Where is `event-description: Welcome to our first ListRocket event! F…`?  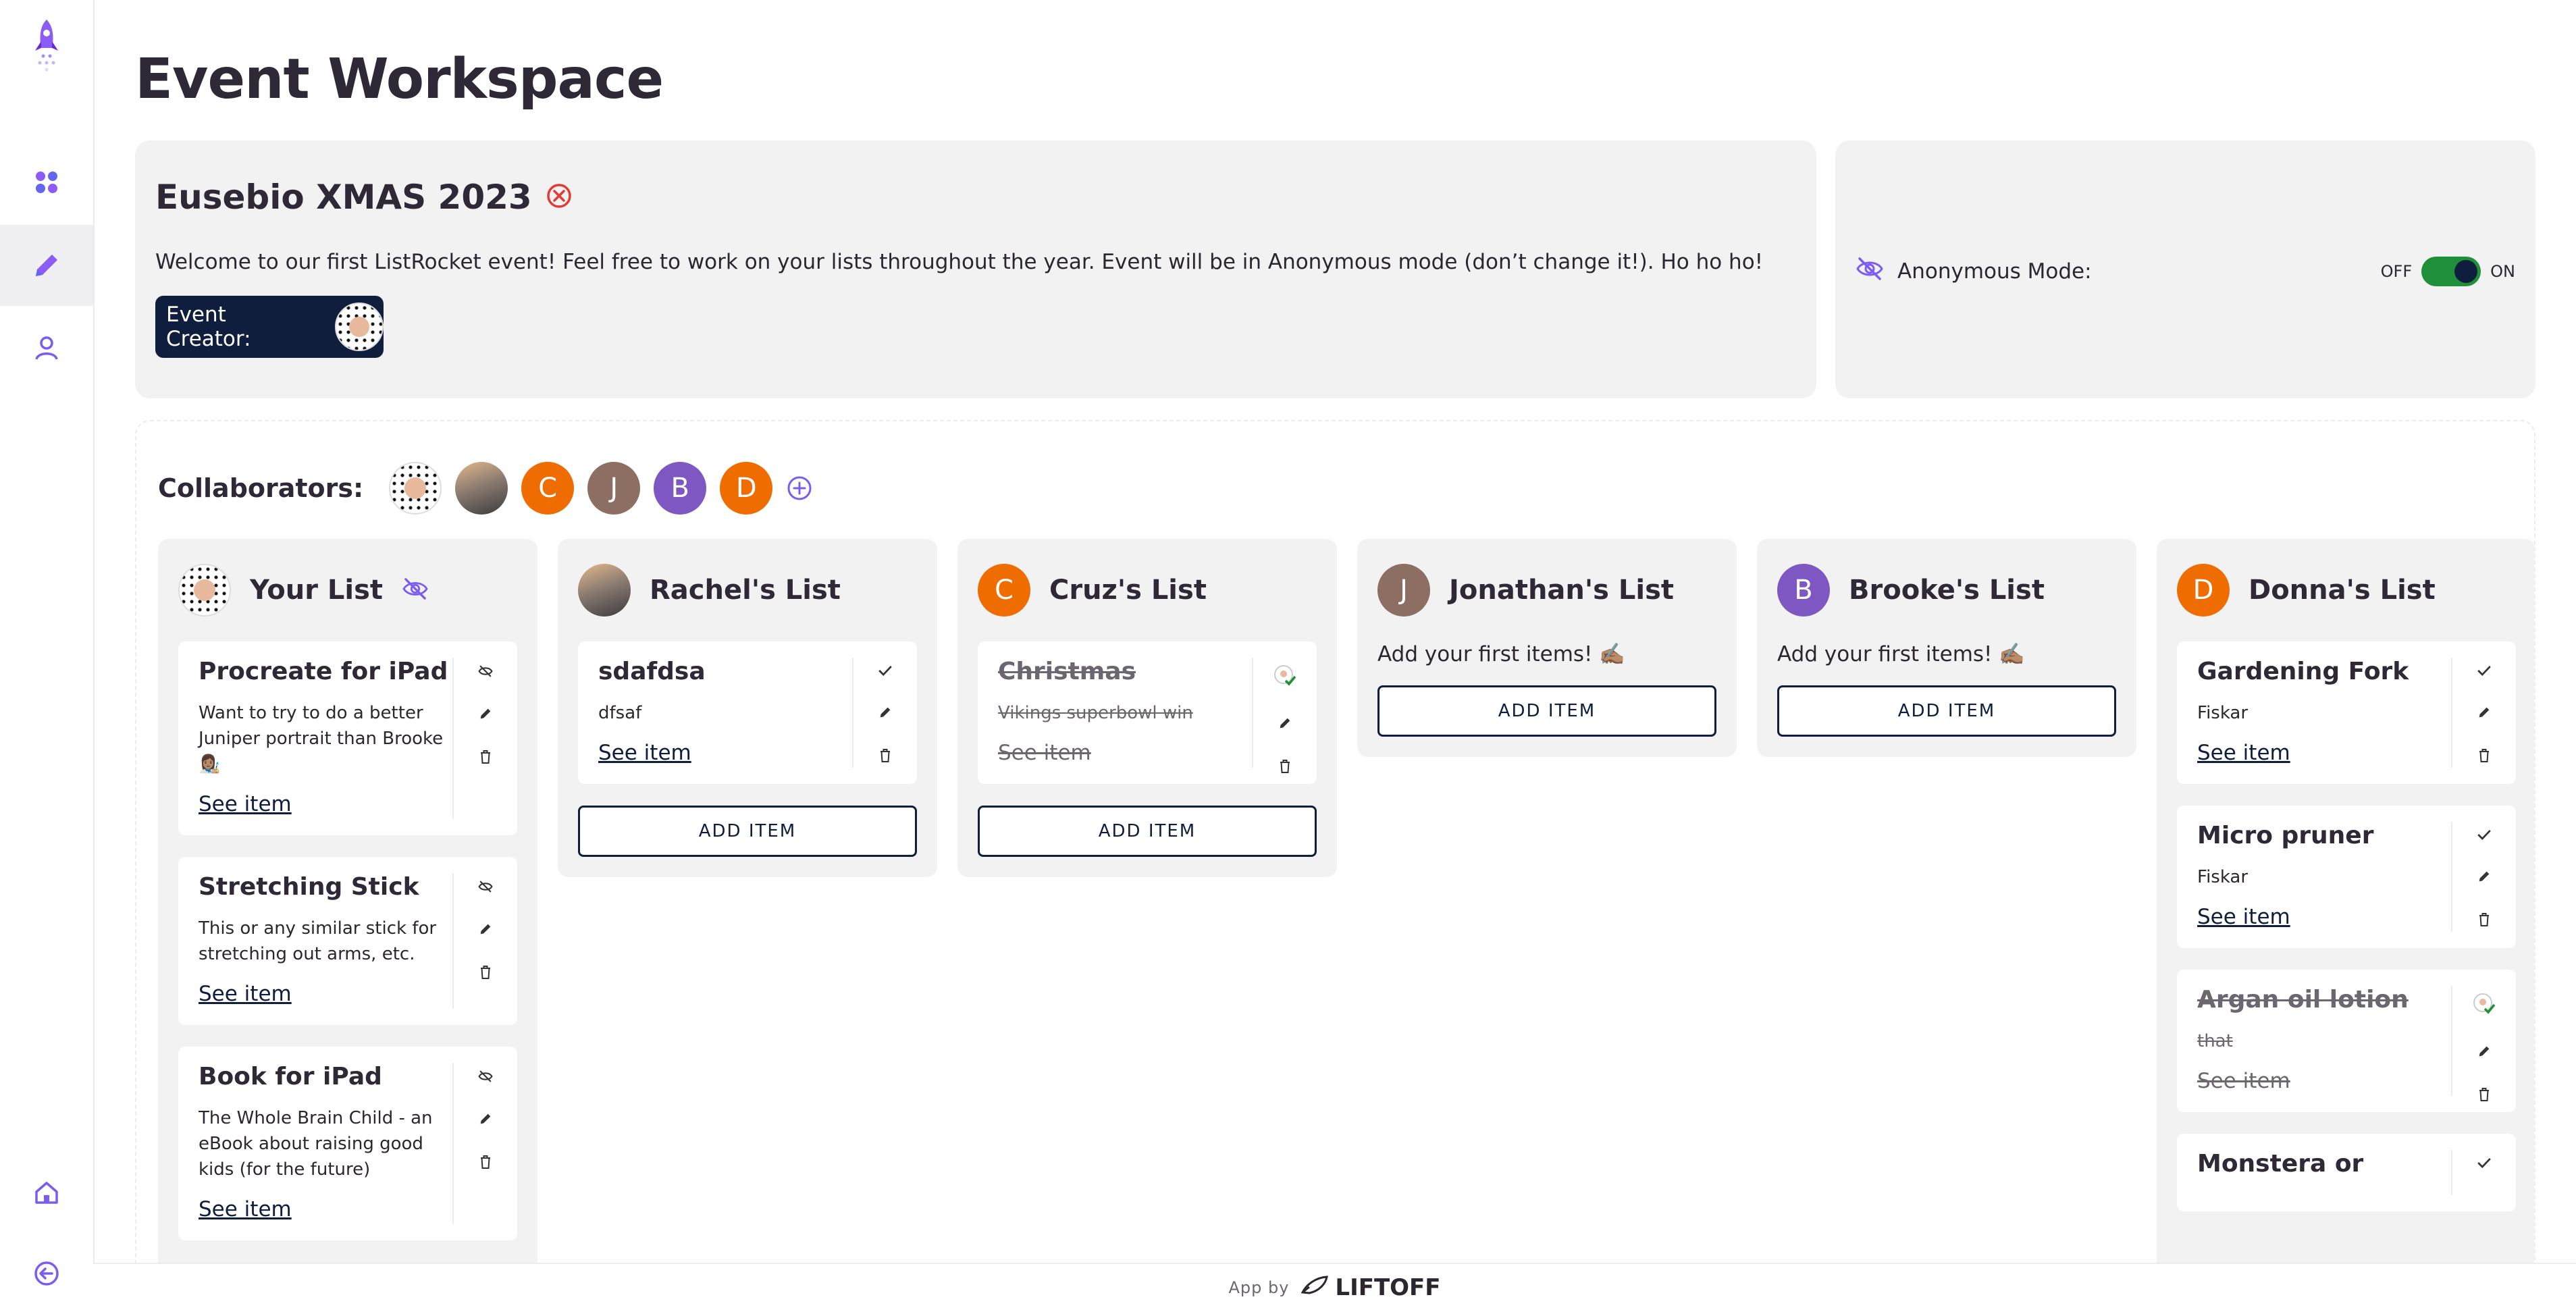
event-description: Welcome to our first ListRocket event! F… is located at coordinates (959, 262).